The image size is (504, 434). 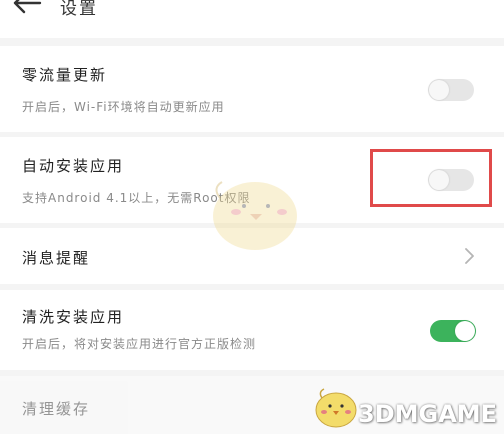 I want to click on setting-title: 清洗安装应用, so click(x=73, y=317).